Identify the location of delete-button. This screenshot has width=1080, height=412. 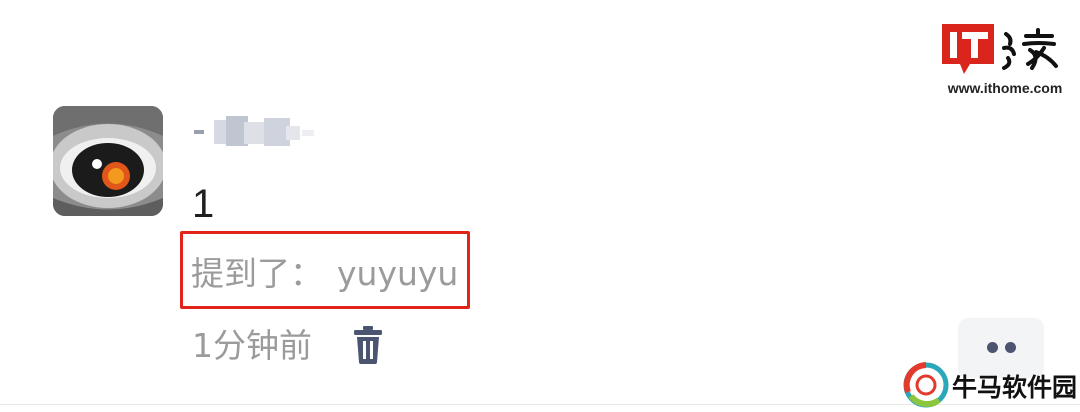
(368, 345).